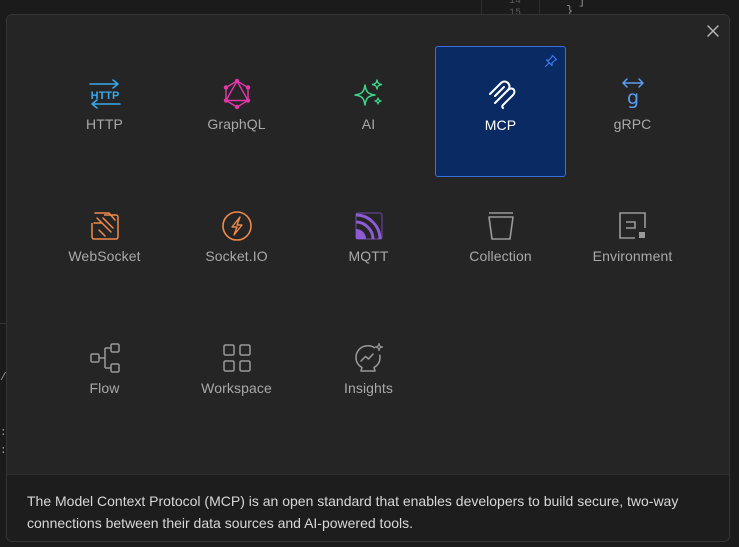 This screenshot has width=739, height=547. I want to click on svg-text: g, so click(632, 98).